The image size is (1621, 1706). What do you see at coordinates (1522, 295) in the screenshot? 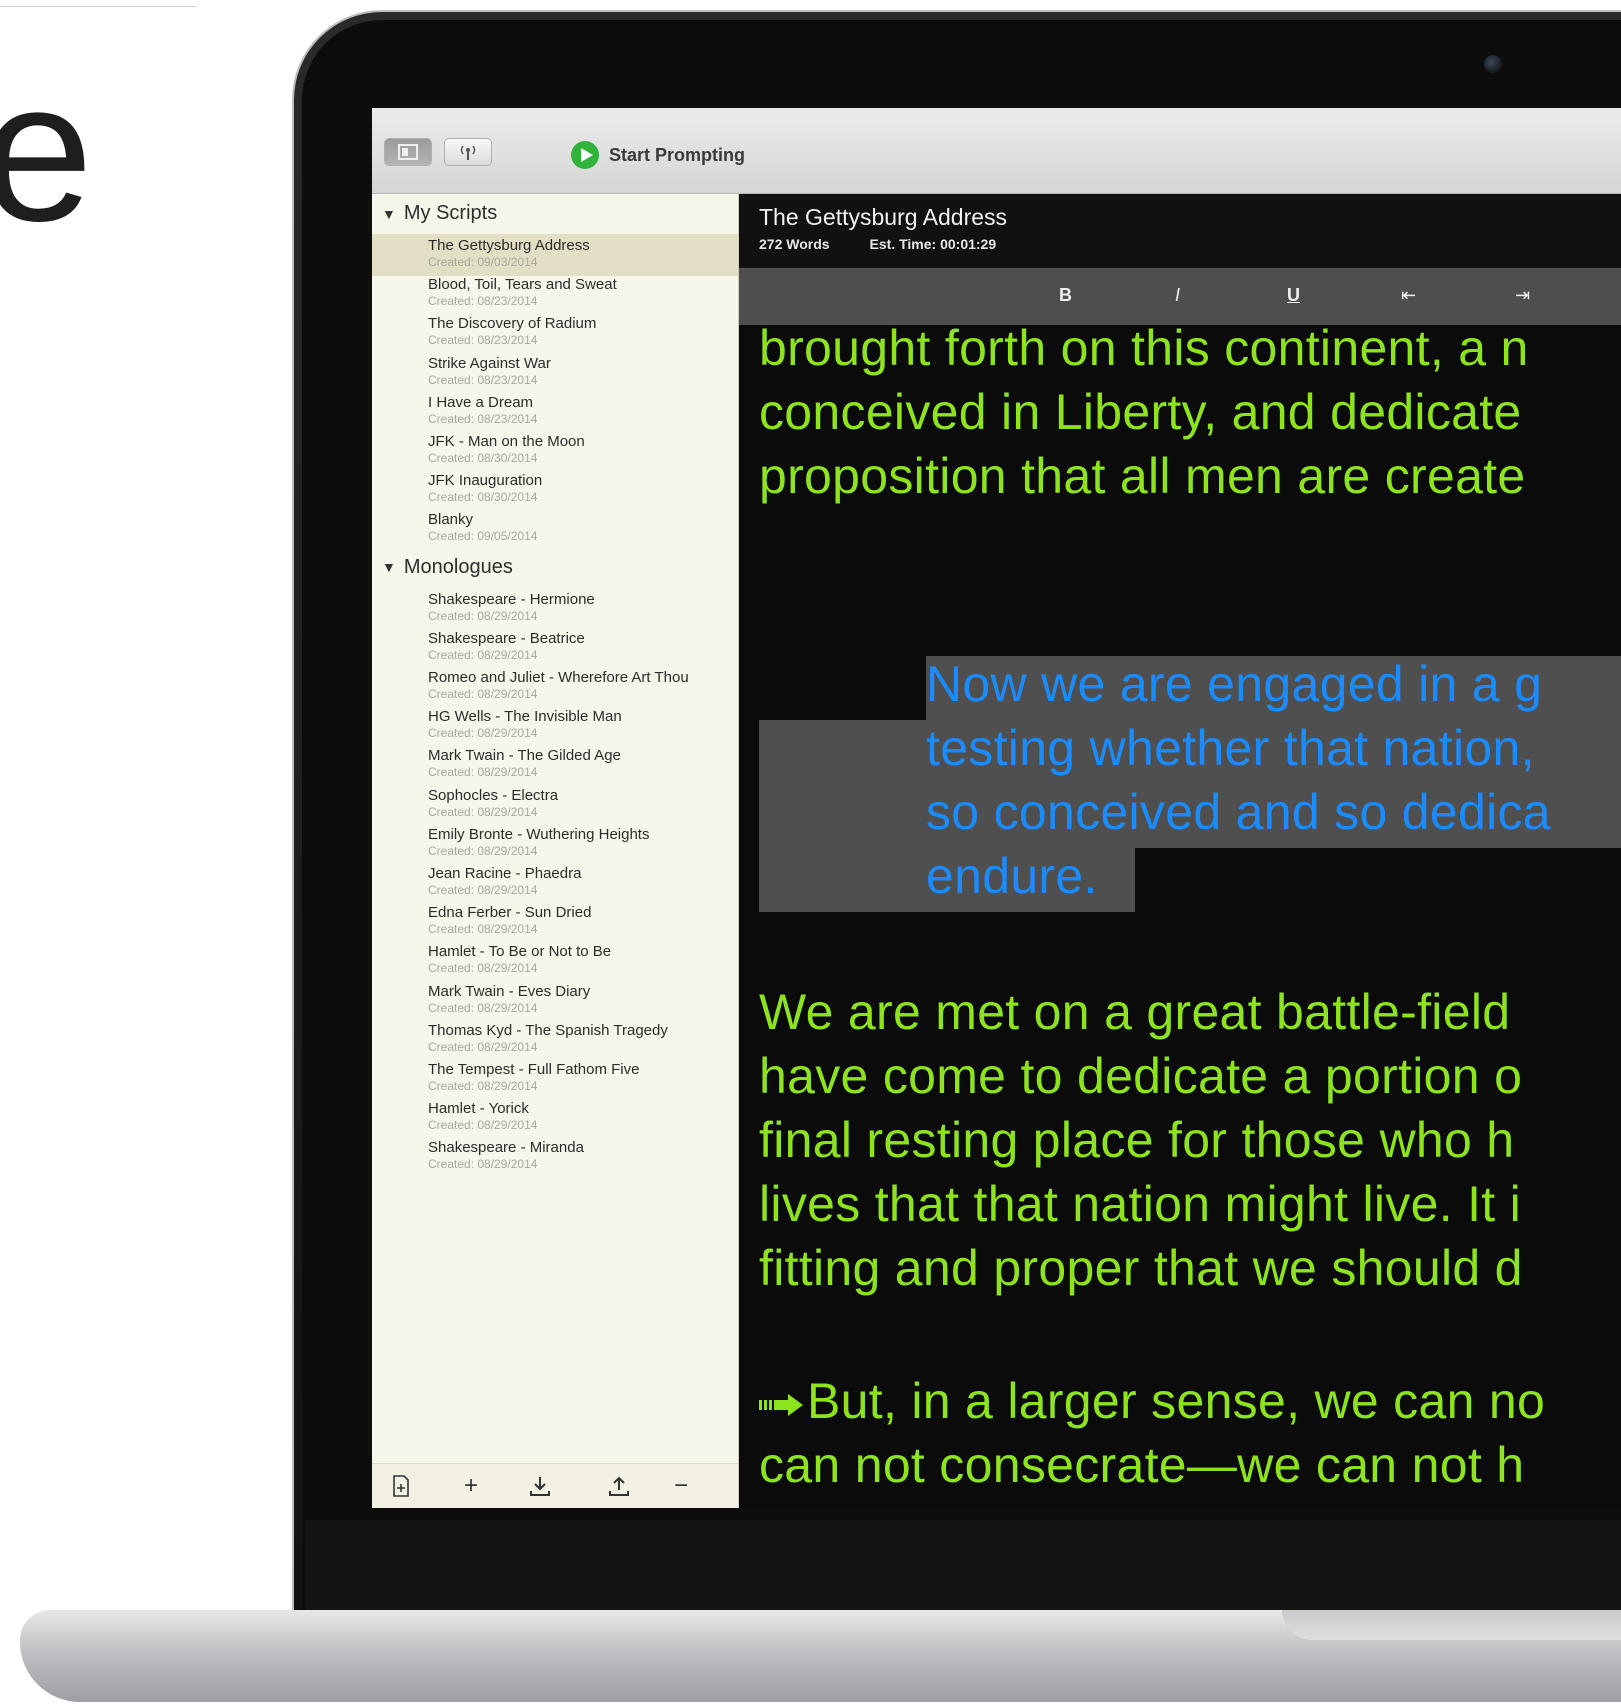
I see `indent-button: ⇥` at bounding box center [1522, 295].